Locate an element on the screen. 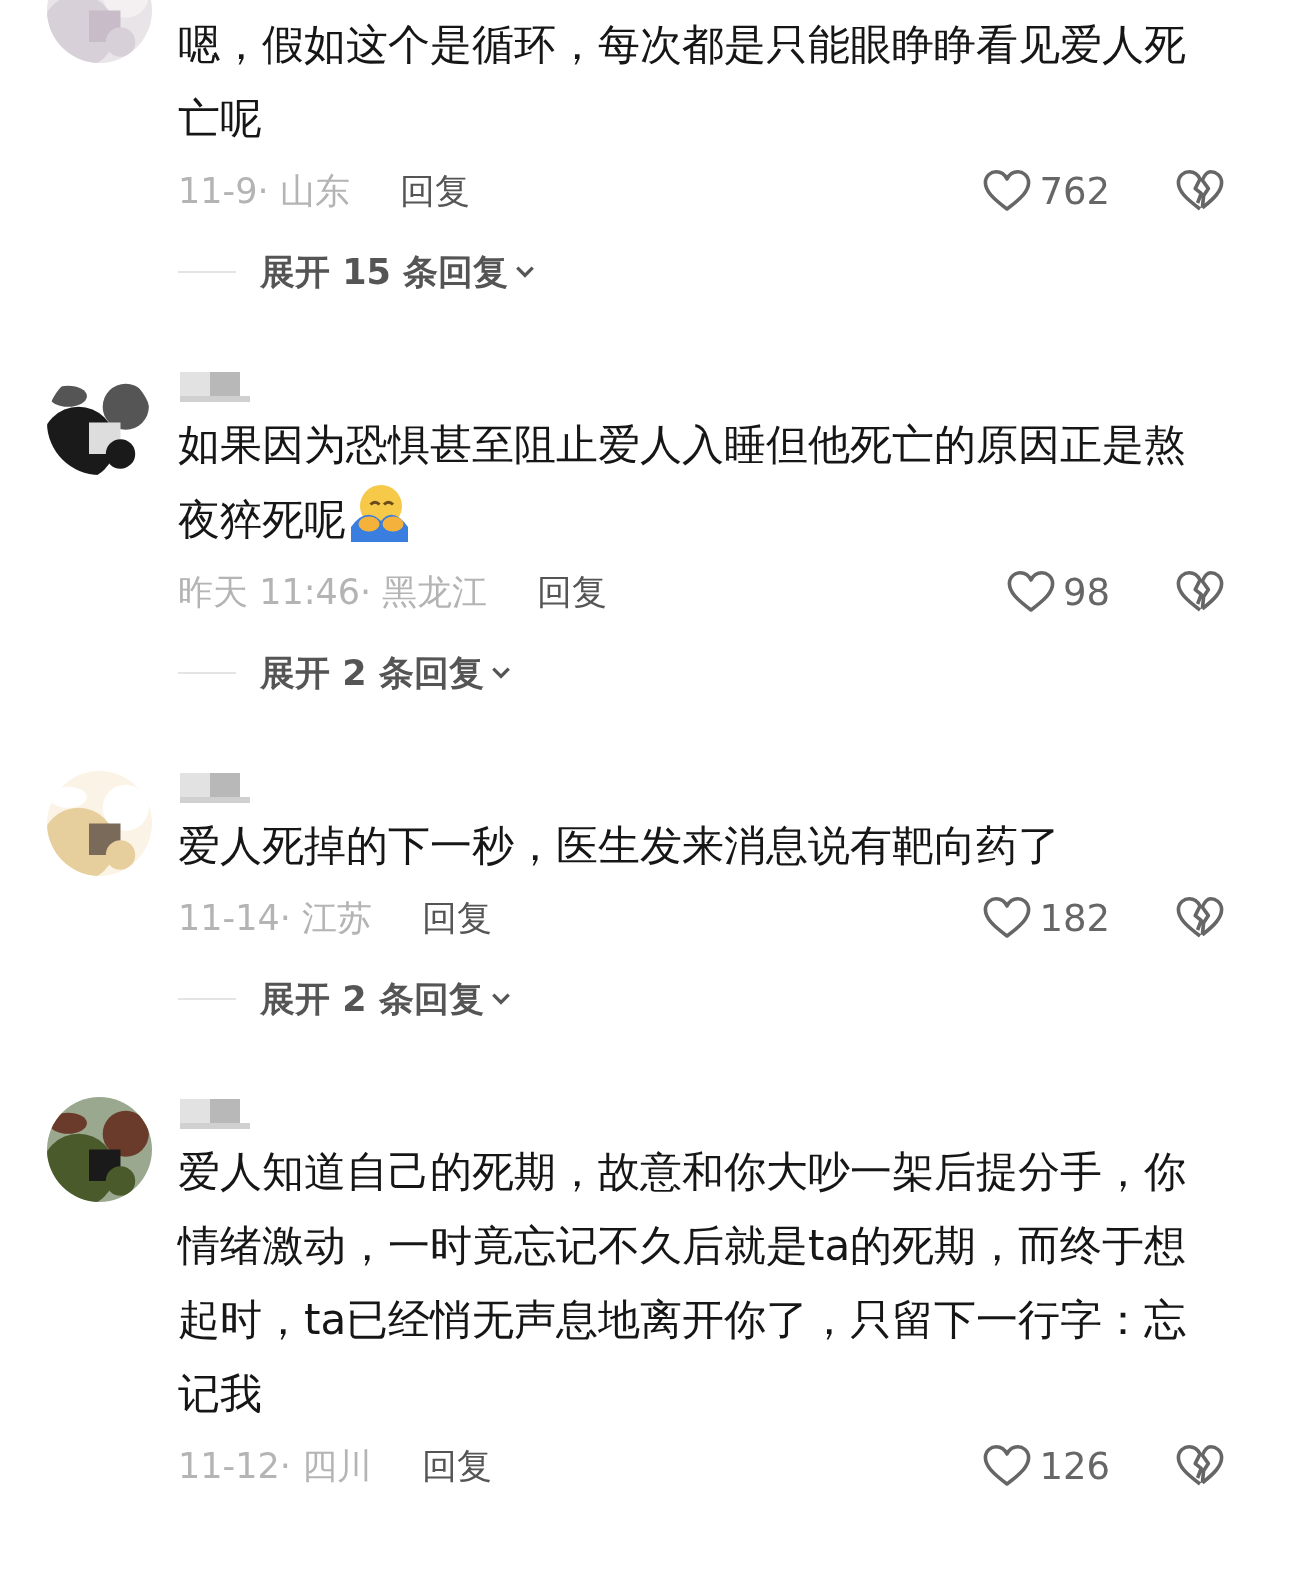 The height and width of the screenshot is (1592, 1290). like-button: 182 is located at coordinates (1046, 918).